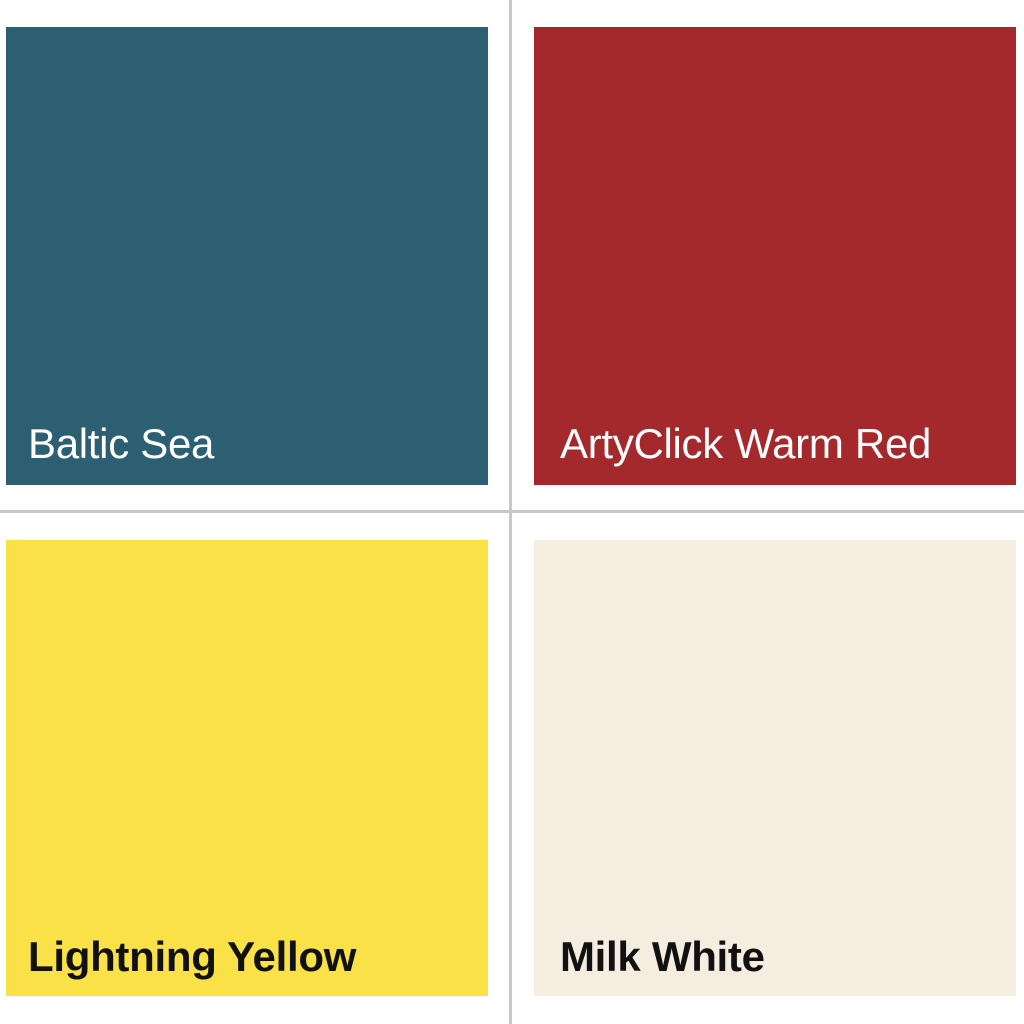  Describe the element at coordinates (192, 956) in the screenshot. I see `swatch-label: Lightning Yellow` at that location.